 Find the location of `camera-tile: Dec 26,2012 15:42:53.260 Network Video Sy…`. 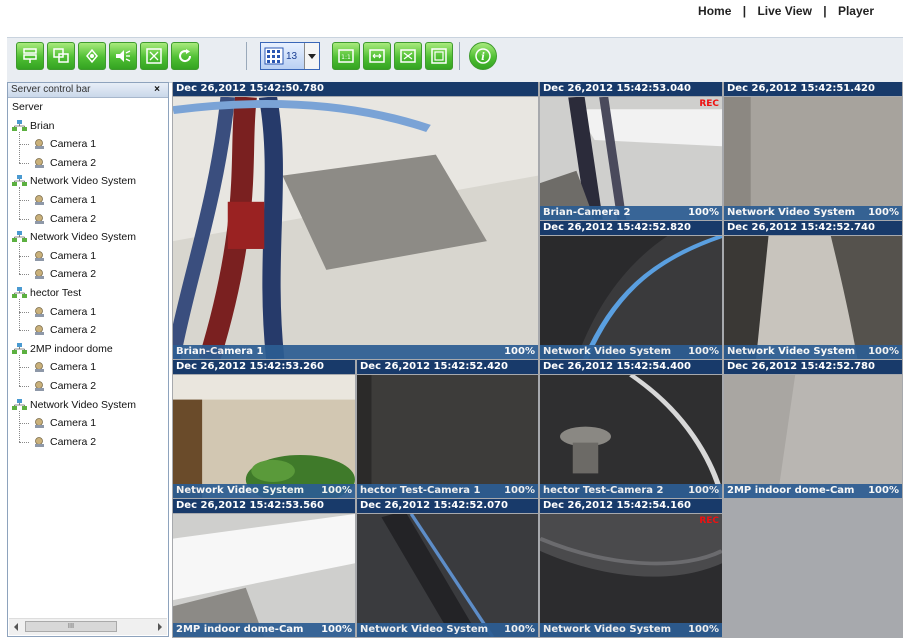

camera-tile: Dec 26,2012 15:42:53.260 Network Video Sy… is located at coordinates (264, 429).